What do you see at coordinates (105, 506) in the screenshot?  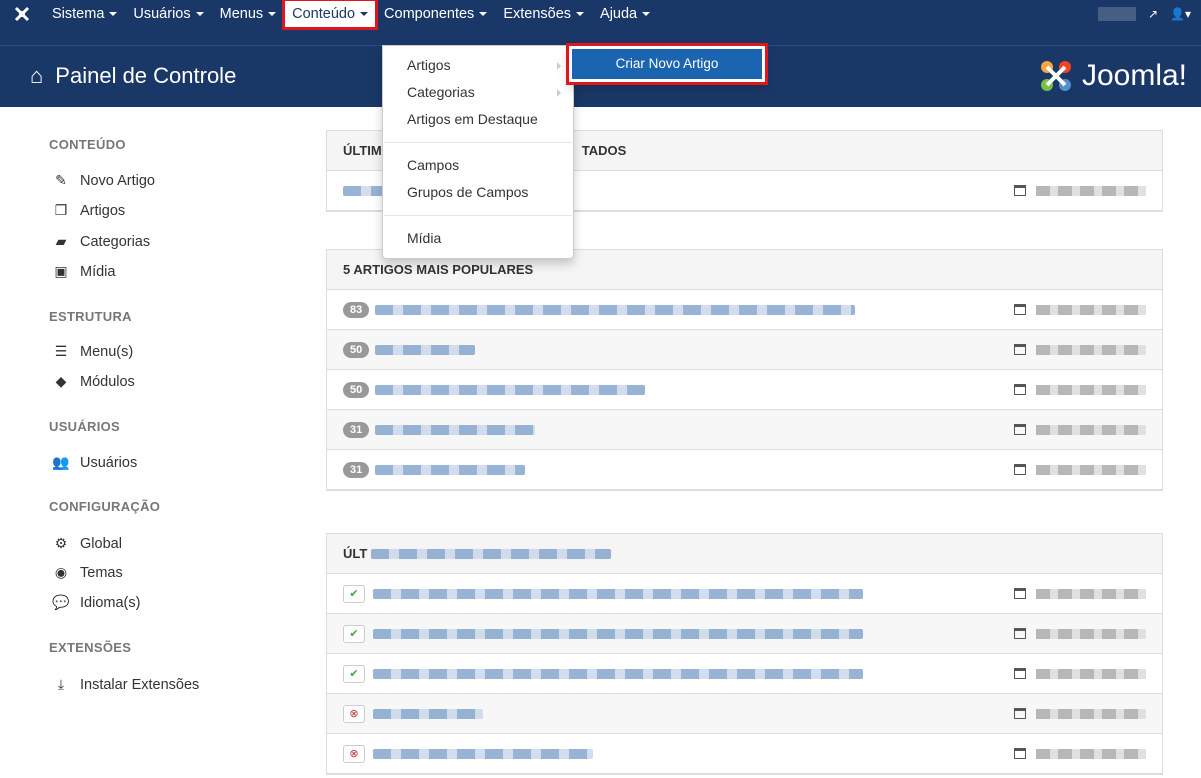 I see `section-configuracao: CONFIGURAÇÃO` at bounding box center [105, 506].